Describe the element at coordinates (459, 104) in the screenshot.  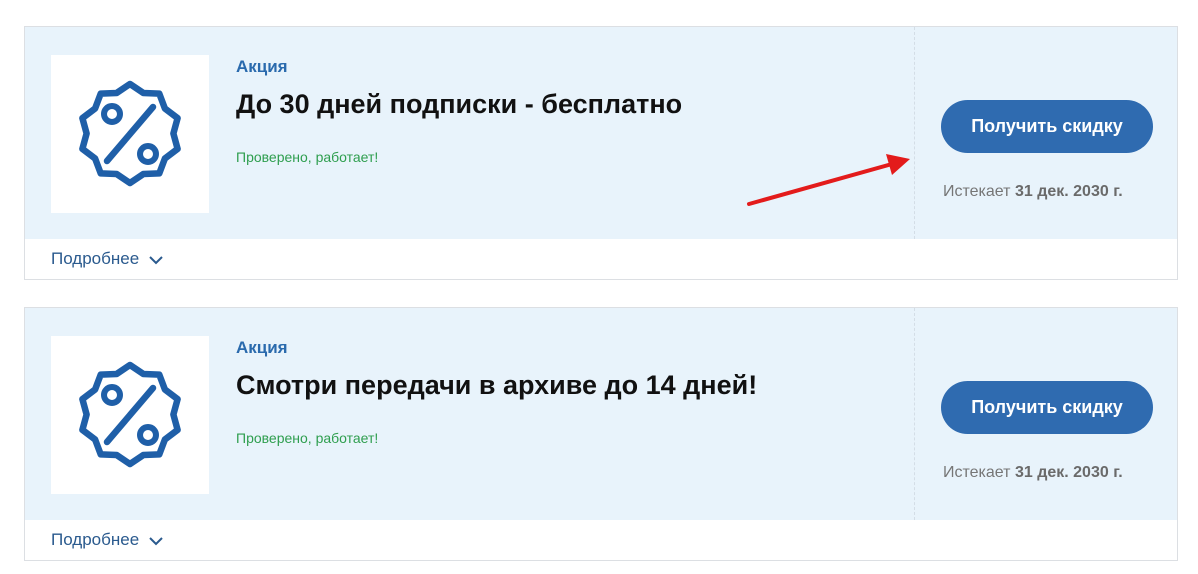
I see `promo-title: До 30 дней подписки - бесплатно` at that location.